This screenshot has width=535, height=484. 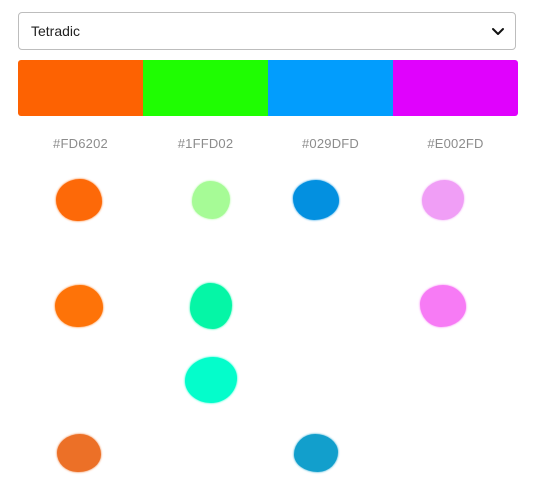 I want to click on hex-code-2: #1FFD02, so click(x=205, y=143).